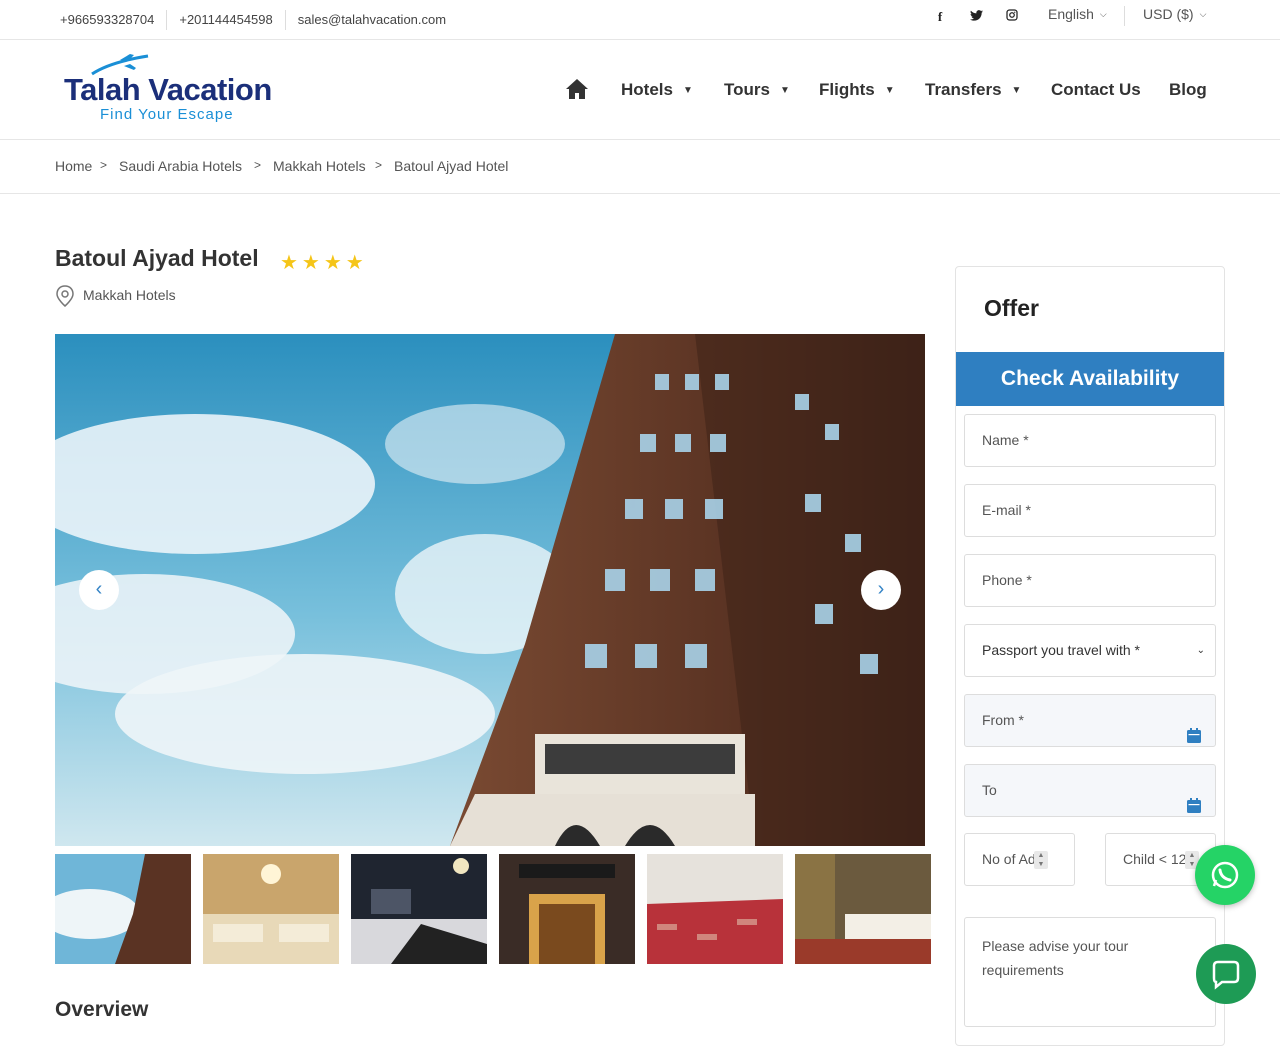 Image resolution: width=1280 pixels, height=1046 pixels. I want to click on chat-icon, so click(1226, 975).